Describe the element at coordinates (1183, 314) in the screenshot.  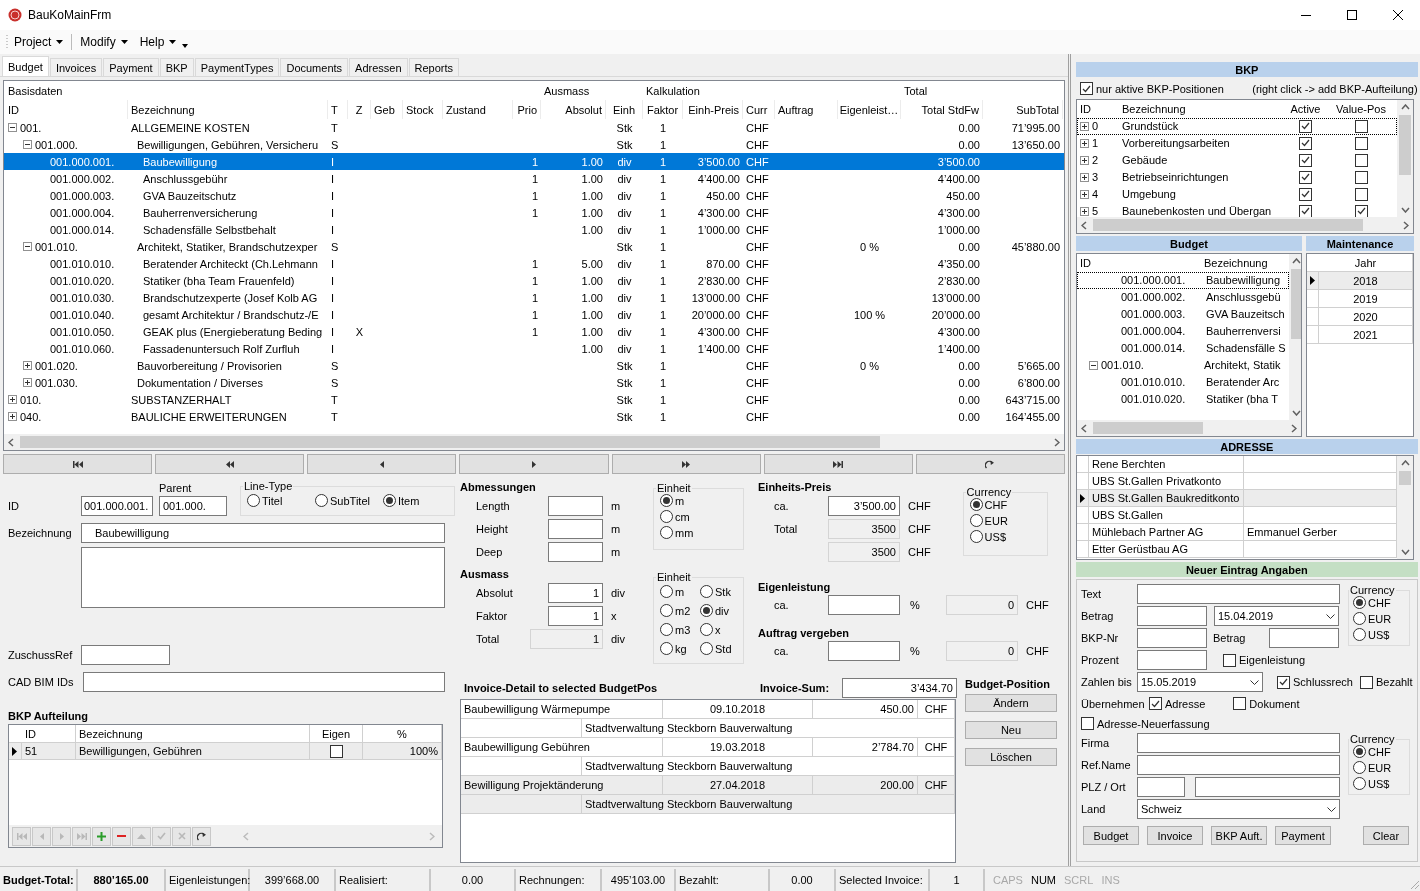
I see `tree-row: 001.000.003. GVA Bauzeitsch` at that location.